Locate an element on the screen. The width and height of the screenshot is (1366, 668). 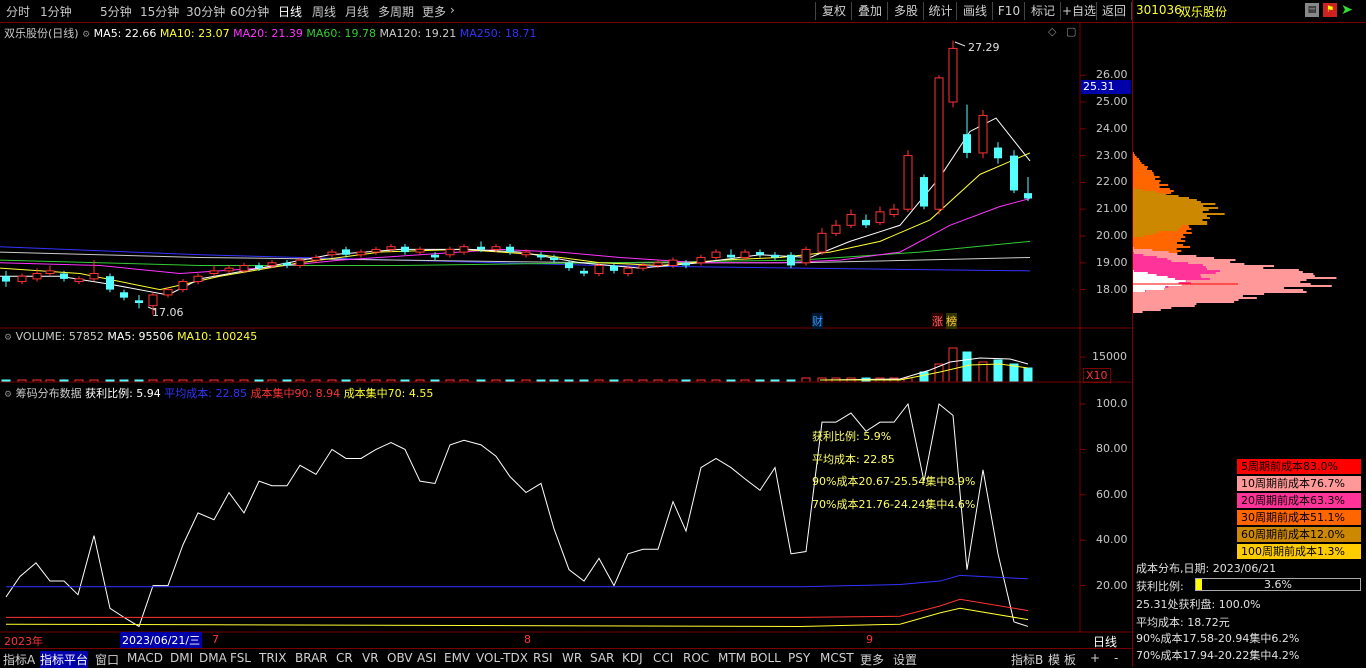
indicator-tab: DMI is located at coordinates (181, 658).